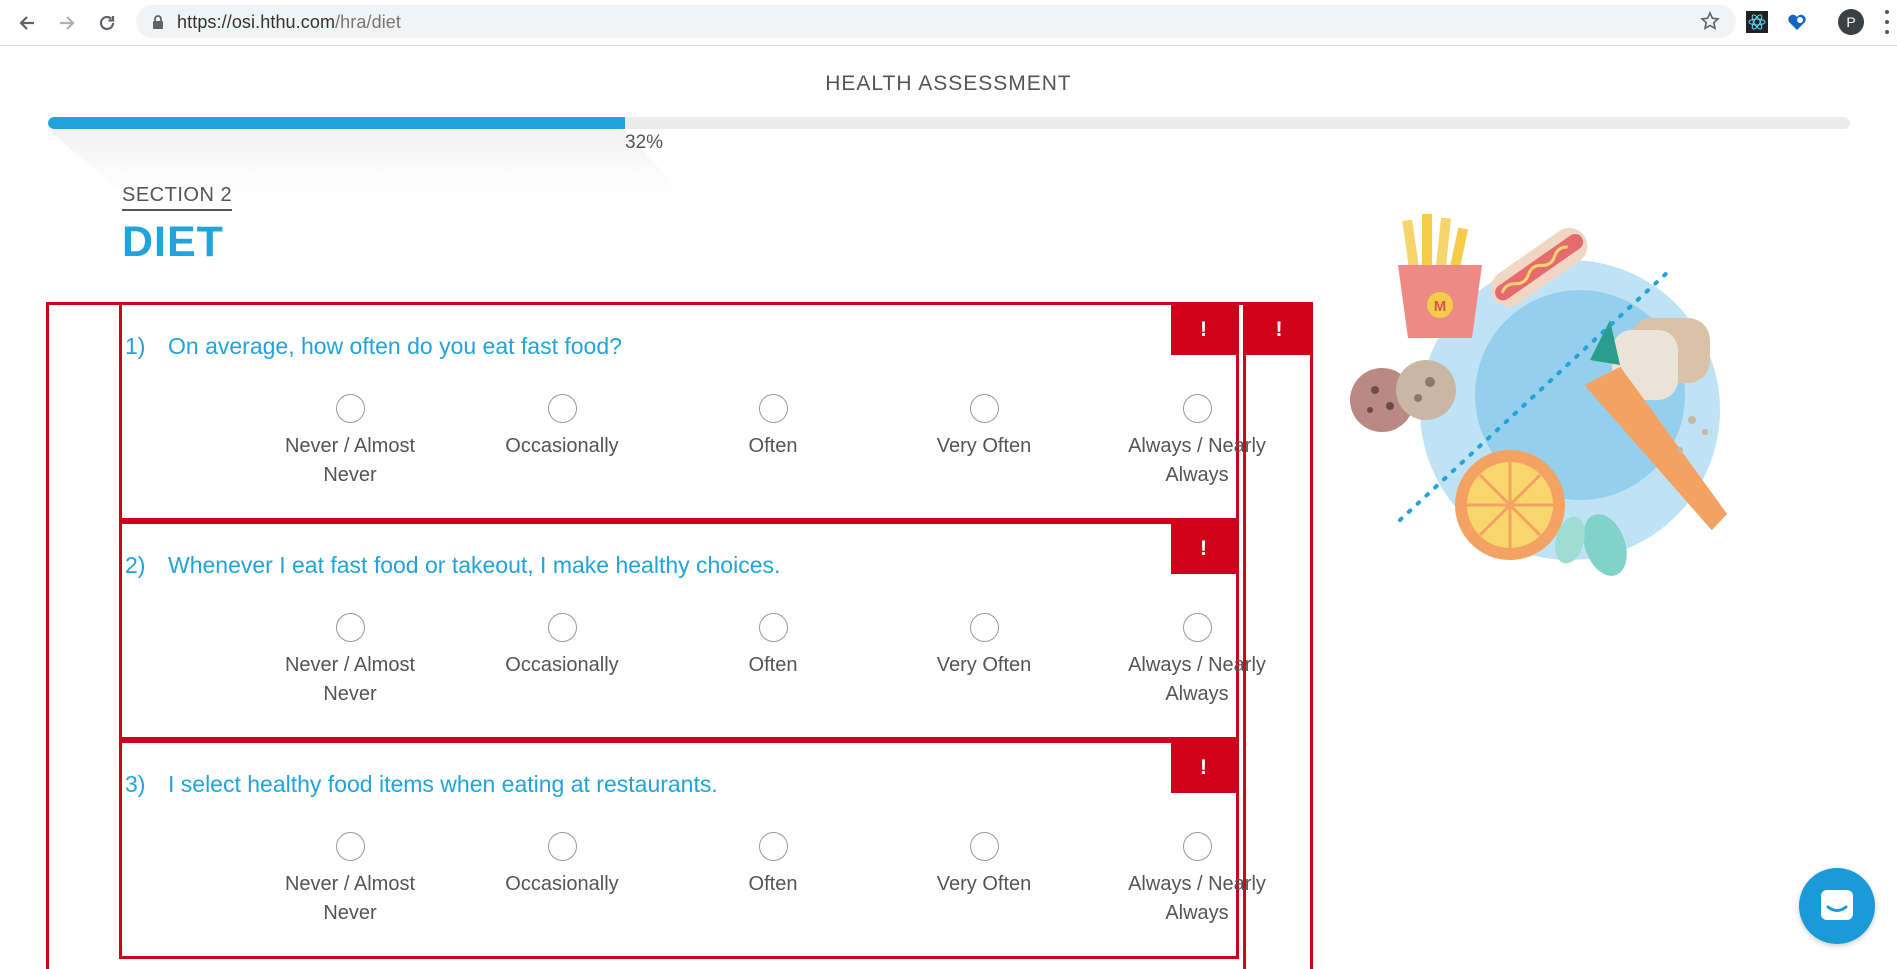 The image size is (1897, 969). I want to click on profile-avatar: P, so click(1851, 22).